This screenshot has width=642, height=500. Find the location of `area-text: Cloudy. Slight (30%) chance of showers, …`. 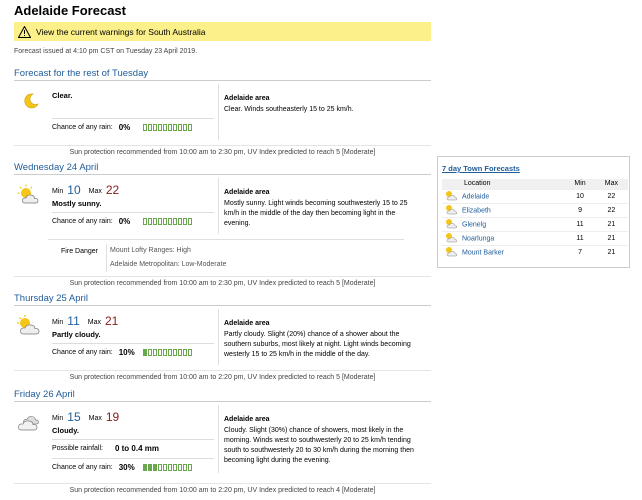

area-text: Cloudy. Slight (30%) chance of showers, … is located at coordinates (319, 445).